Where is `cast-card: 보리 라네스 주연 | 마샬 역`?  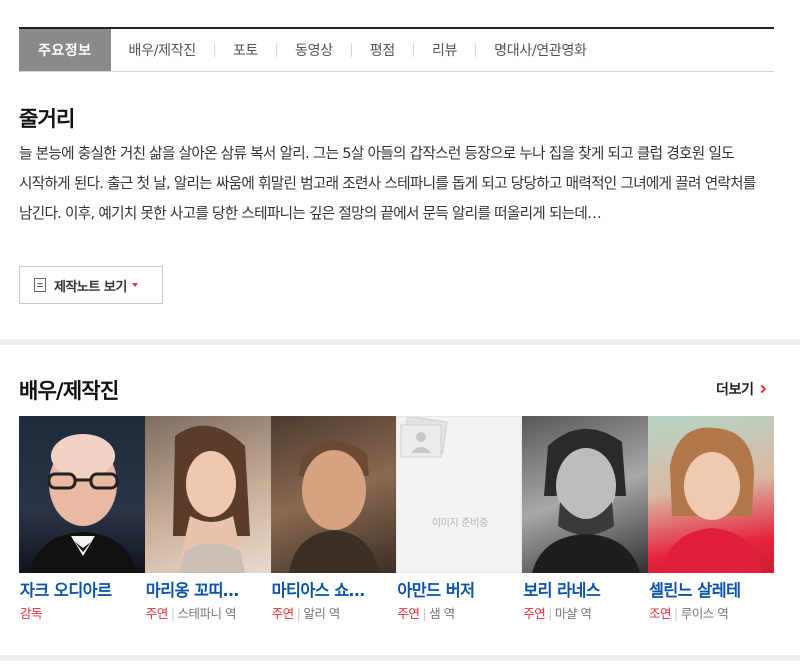
cast-card: 보리 라네스 주연 | 마샬 역 is located at coordinates (585, 523).